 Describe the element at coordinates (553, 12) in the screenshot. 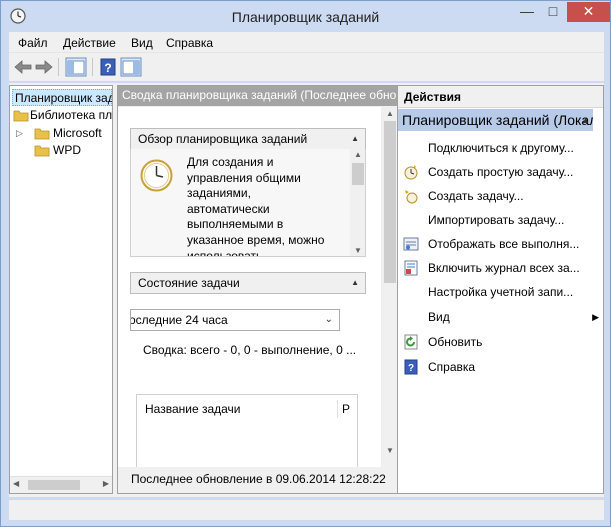

I see `maximize-button: □` at that location.